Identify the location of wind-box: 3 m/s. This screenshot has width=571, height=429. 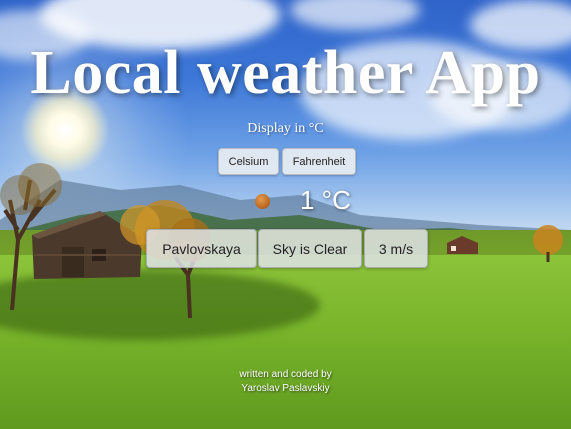
(396, 248).